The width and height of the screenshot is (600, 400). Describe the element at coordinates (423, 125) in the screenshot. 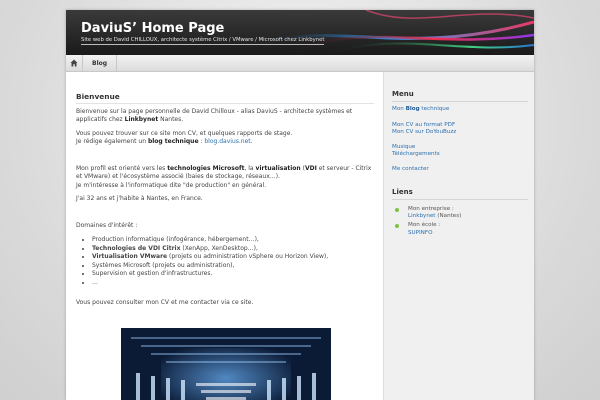

I see `menu-link-cv-pdf: Mon CV au format PDF` at that location.